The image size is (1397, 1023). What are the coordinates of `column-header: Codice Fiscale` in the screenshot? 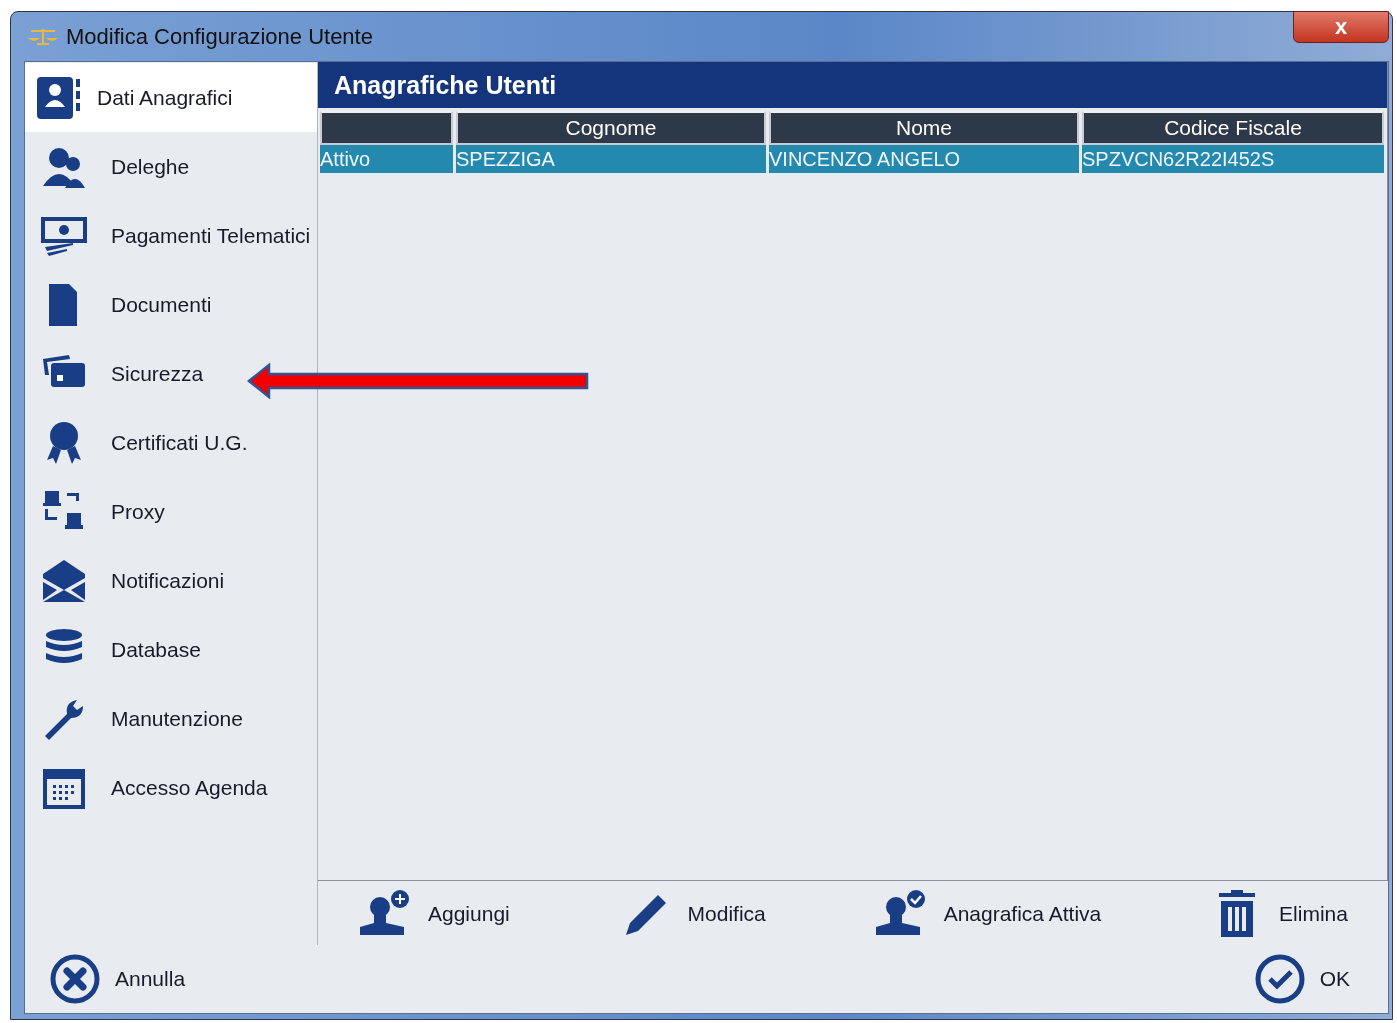 It's located at (1233, 128).